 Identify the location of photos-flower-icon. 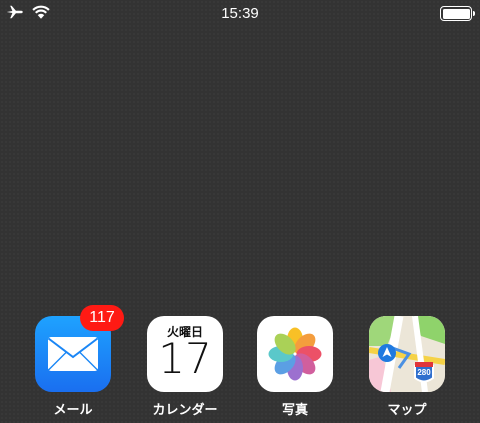
(295, 354).